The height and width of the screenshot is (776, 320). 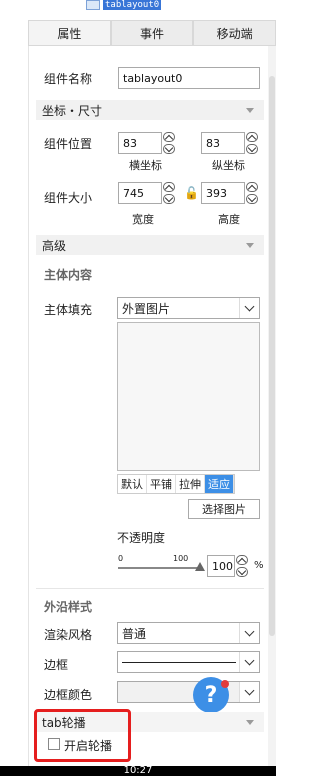 What do you see at coordinates (189, 78) in the screenshot?
I see `component-name-input: tablayout0` at bounding box center [189, 78].